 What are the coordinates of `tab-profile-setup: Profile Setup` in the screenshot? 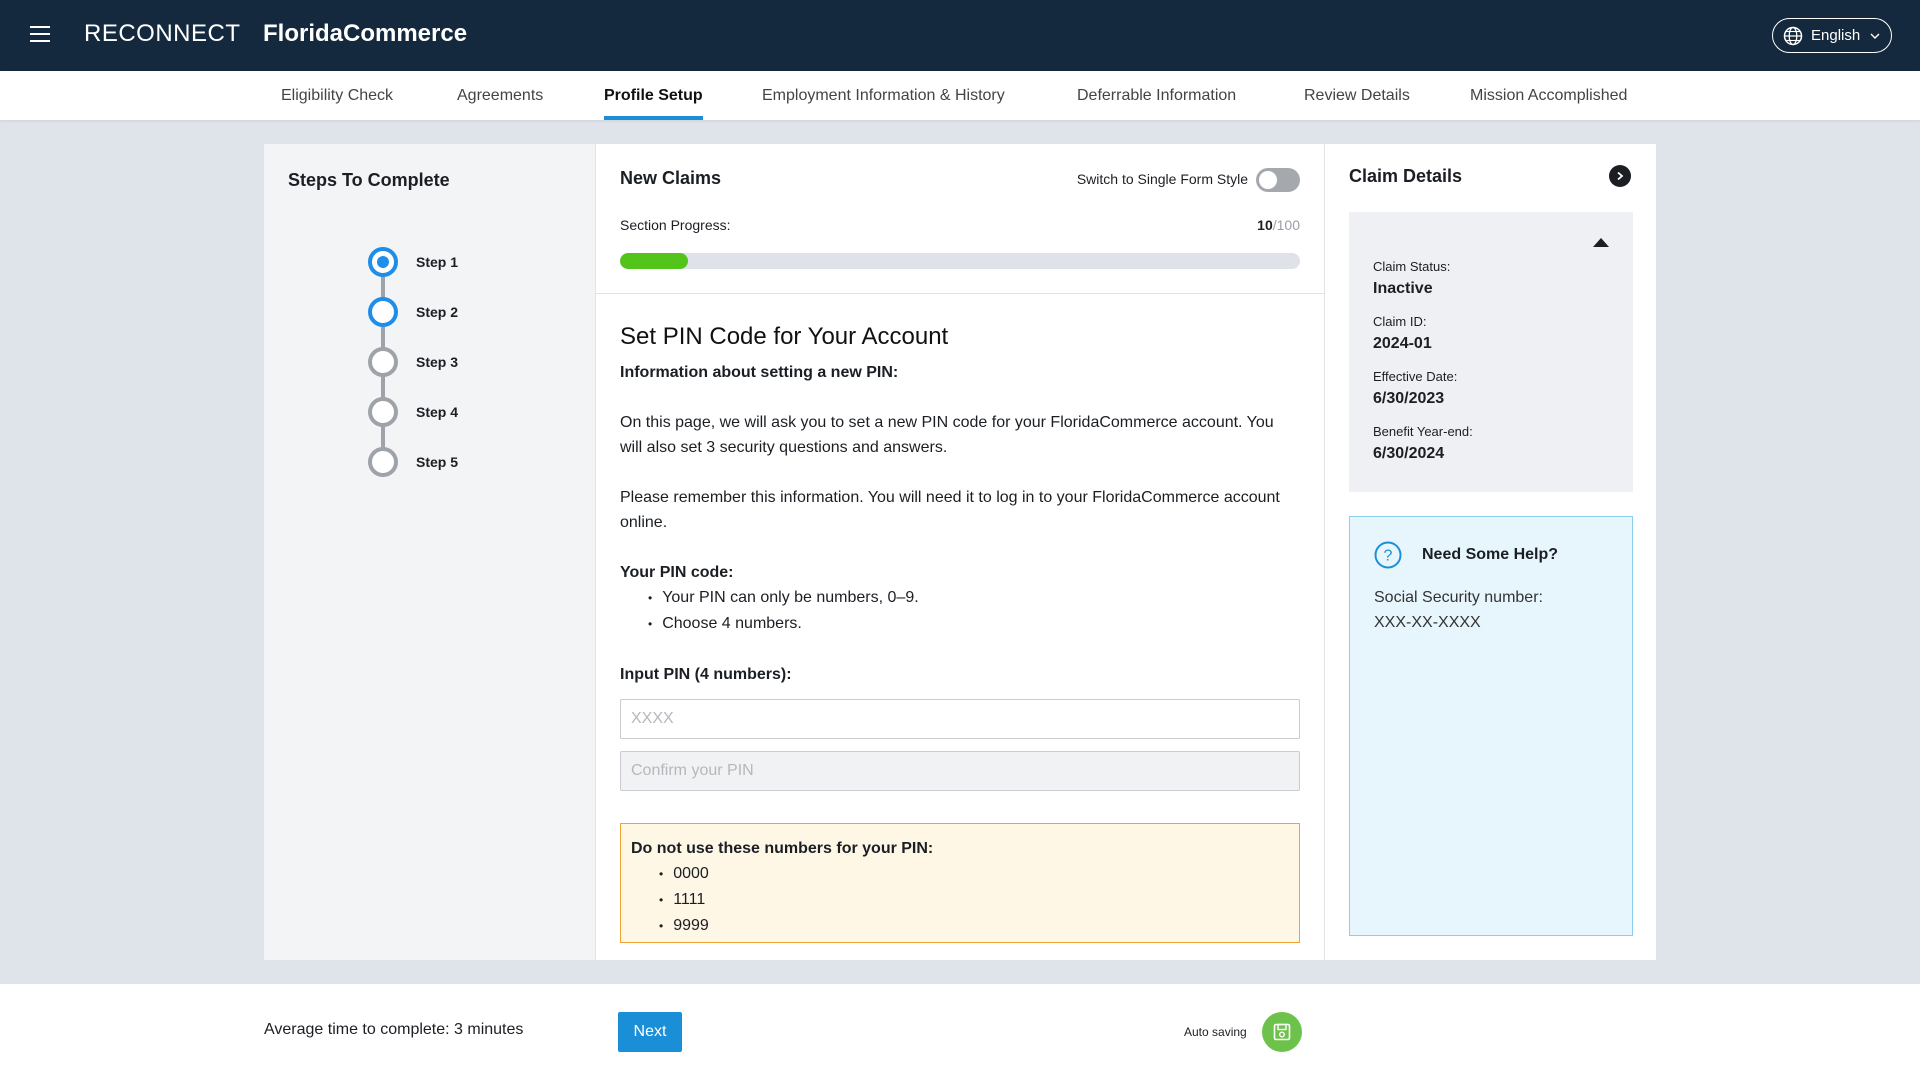 It's located at (653, 95).